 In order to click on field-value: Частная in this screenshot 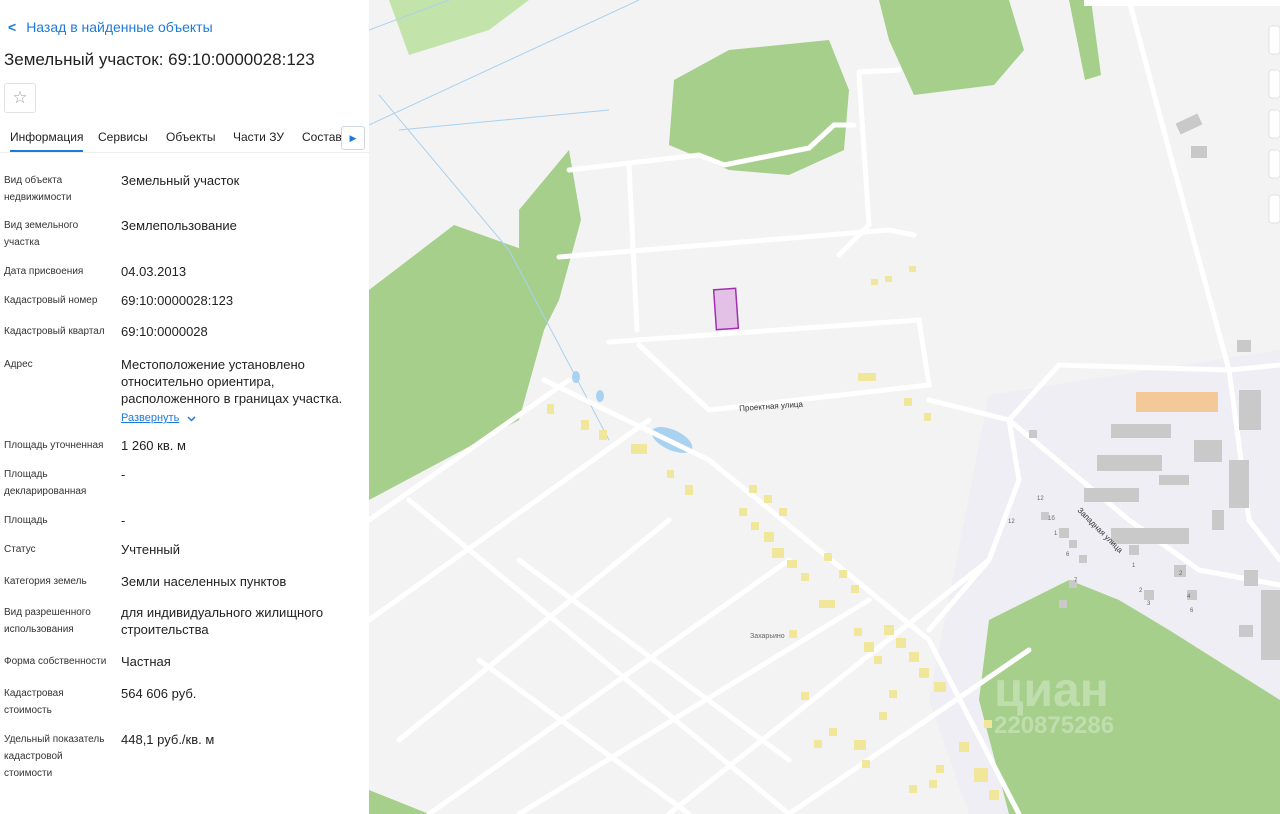, I will do `click(146, 661)`.